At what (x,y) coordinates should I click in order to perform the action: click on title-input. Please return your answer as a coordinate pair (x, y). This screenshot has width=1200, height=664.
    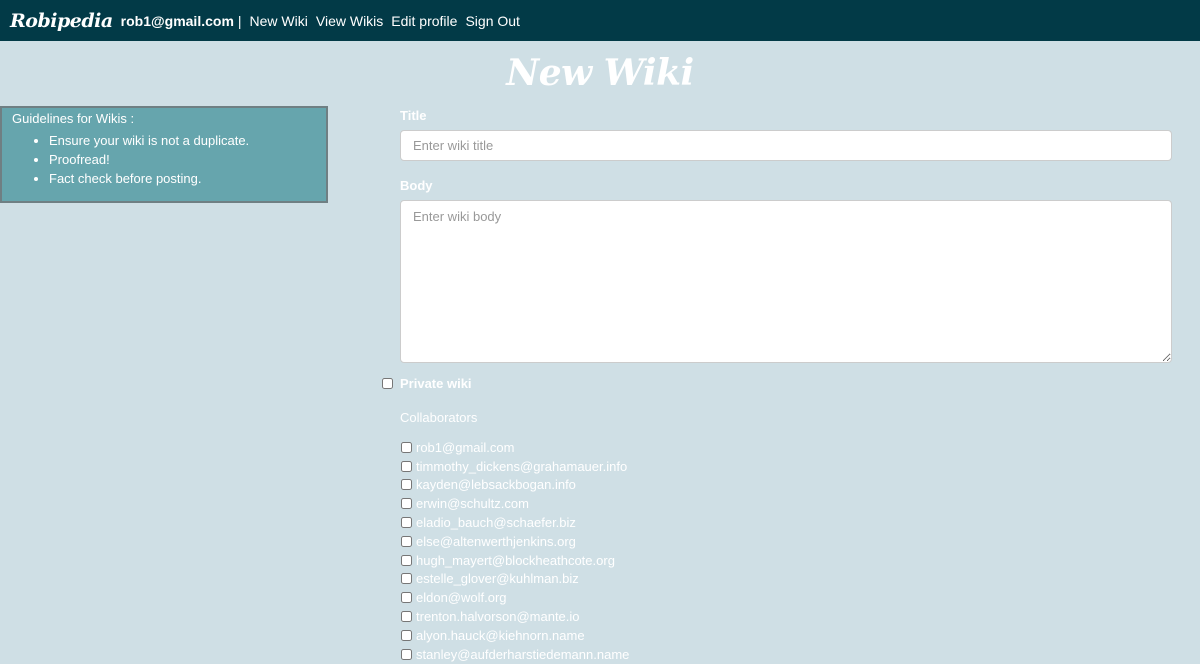
    Looking at the image, I should click on (786, 145).